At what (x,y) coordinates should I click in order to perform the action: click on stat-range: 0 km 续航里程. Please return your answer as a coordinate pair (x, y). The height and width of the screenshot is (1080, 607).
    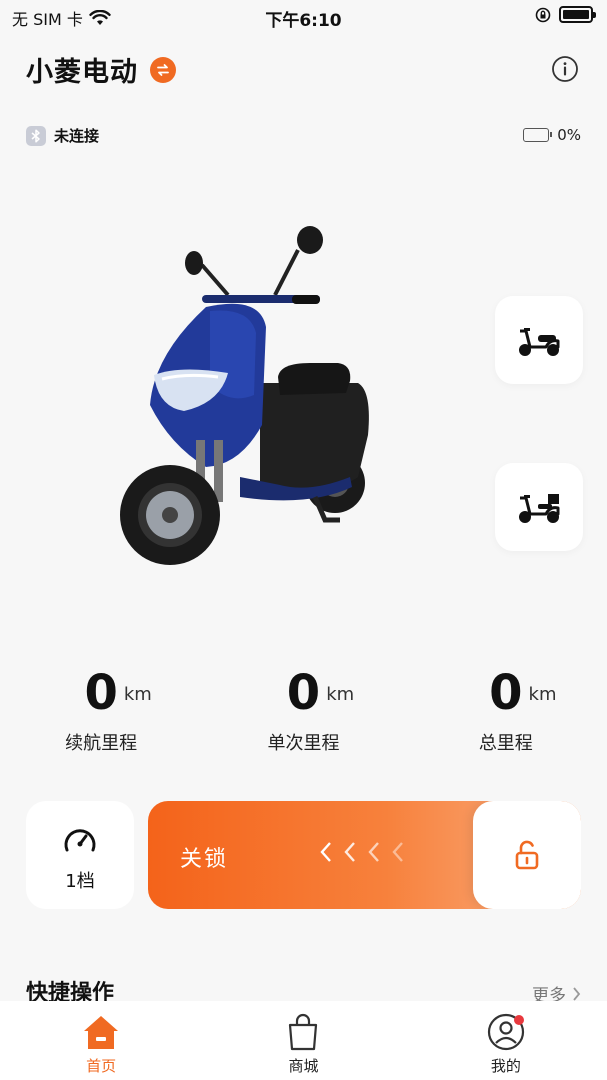
    Looking at the image, I should click on (101, 710).